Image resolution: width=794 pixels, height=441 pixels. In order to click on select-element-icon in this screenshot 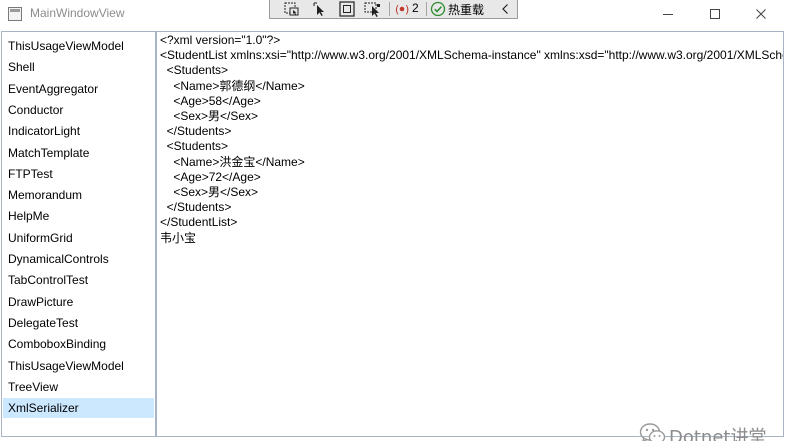, I will do `click(292, 9)`.